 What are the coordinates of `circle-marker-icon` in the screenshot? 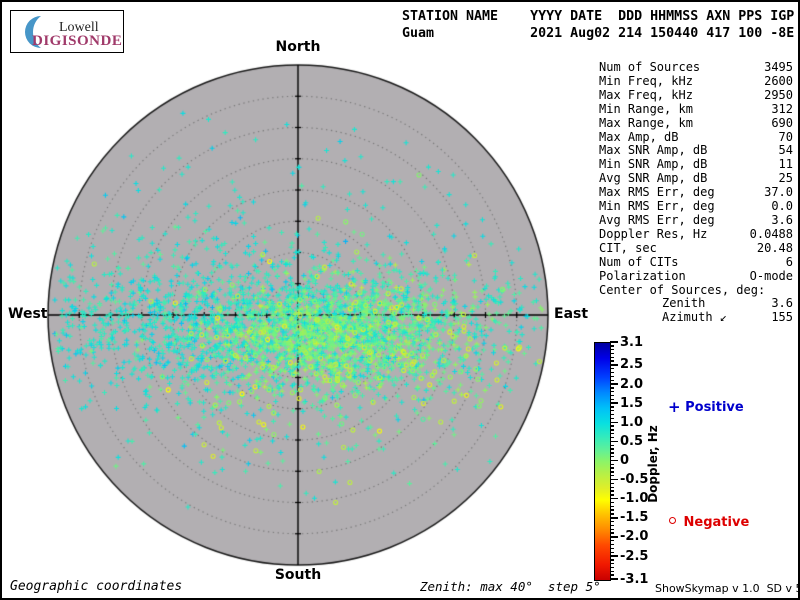 It's located at (672, 520).